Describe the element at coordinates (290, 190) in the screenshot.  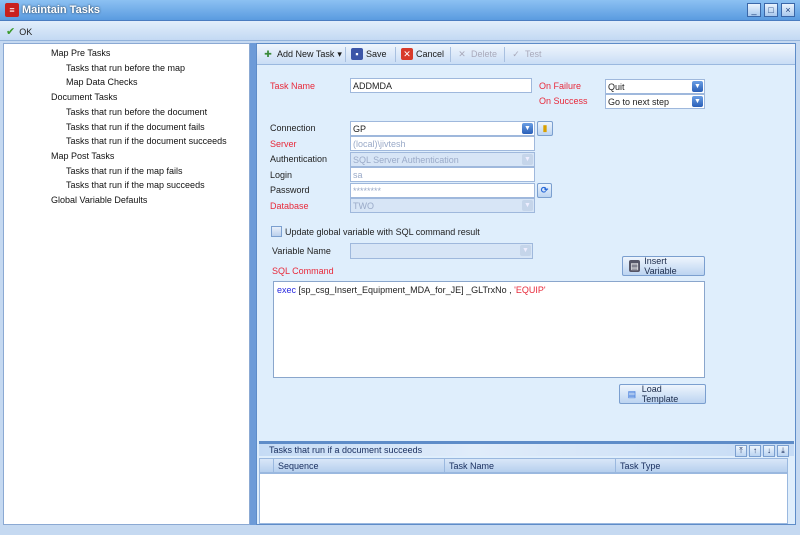
I see `password-label: Password` at that location.